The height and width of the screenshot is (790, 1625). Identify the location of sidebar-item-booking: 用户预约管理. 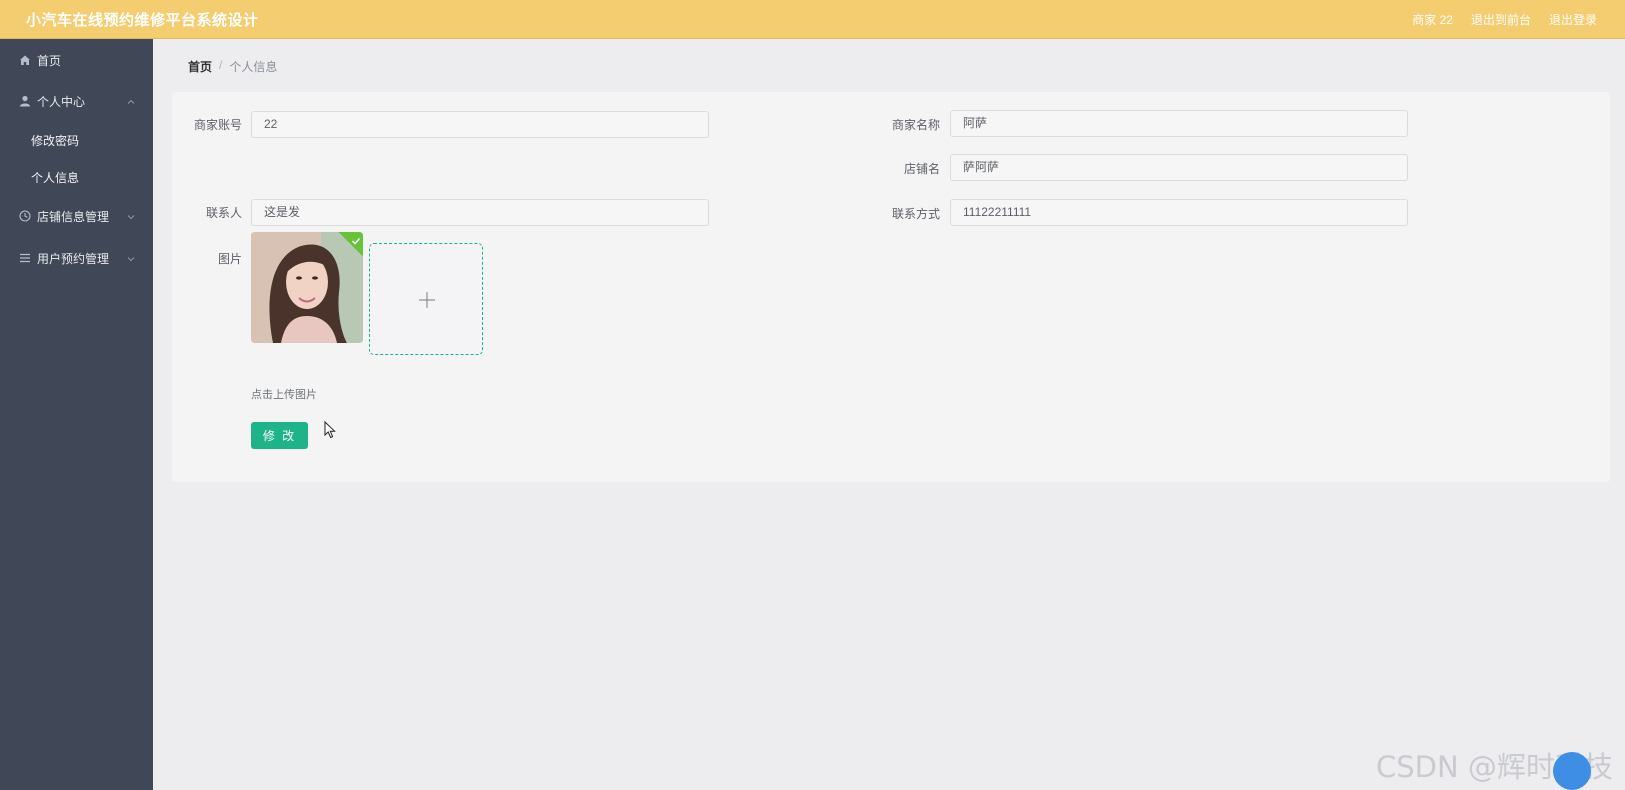
(76, 258).